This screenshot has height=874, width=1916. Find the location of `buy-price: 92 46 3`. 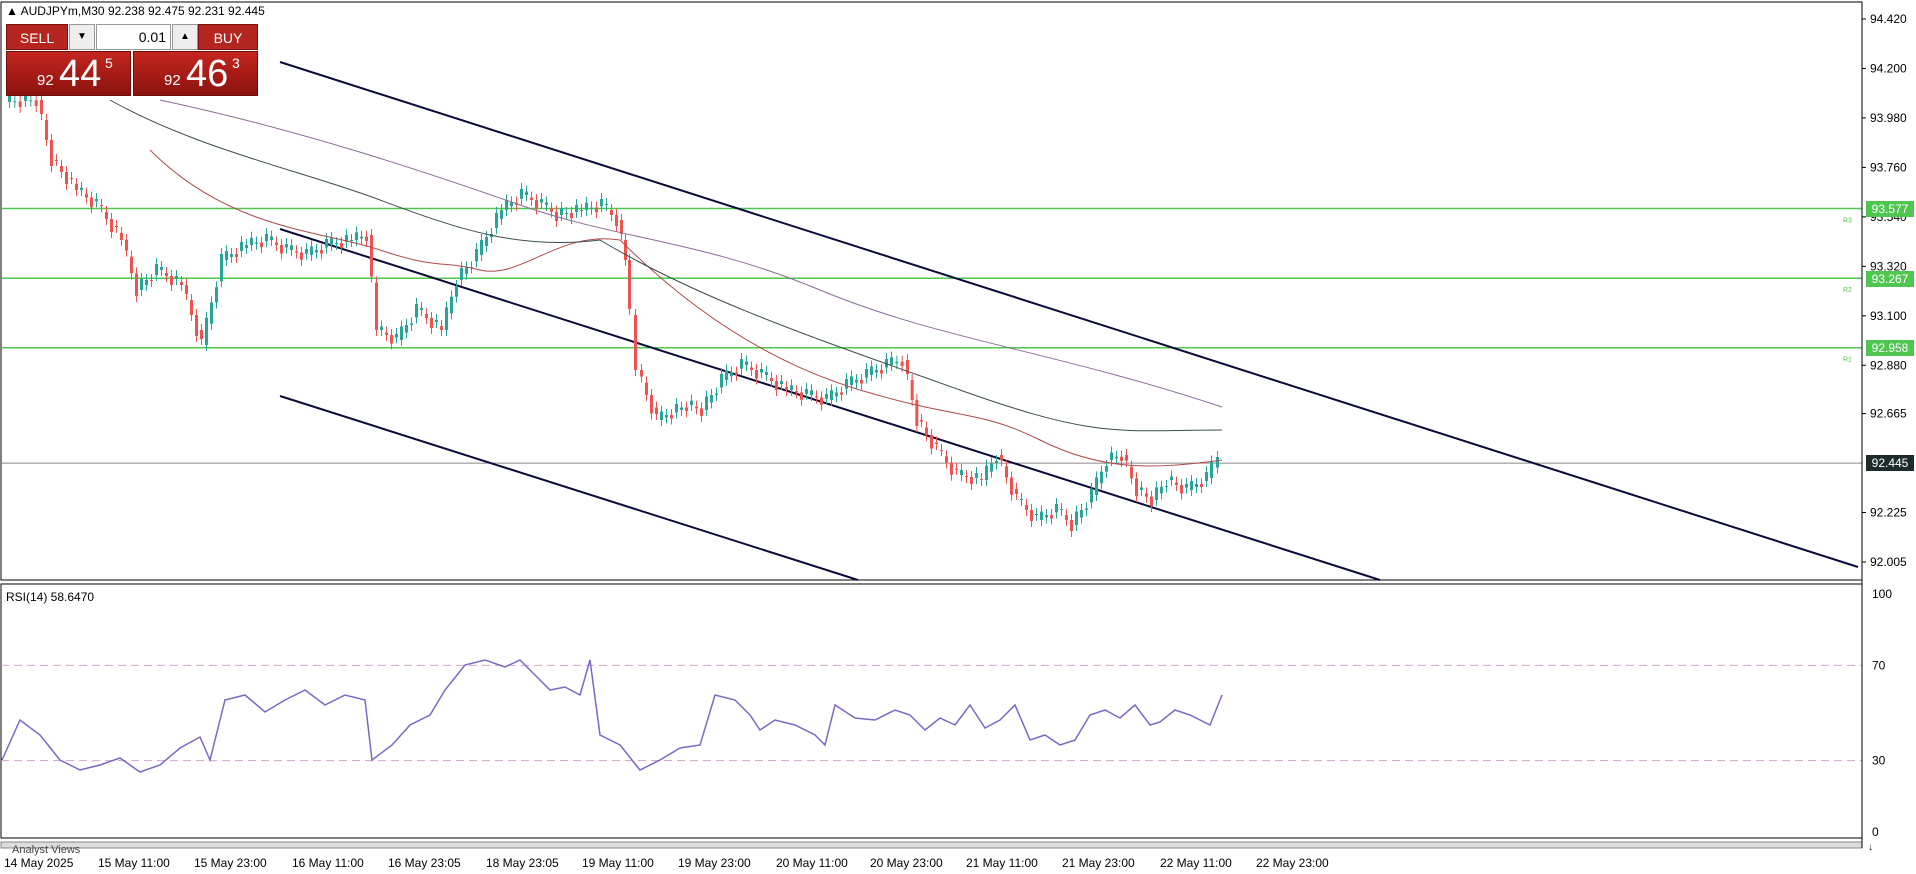

buy-price: 92 46 3 is located at coordinates (195, 73).